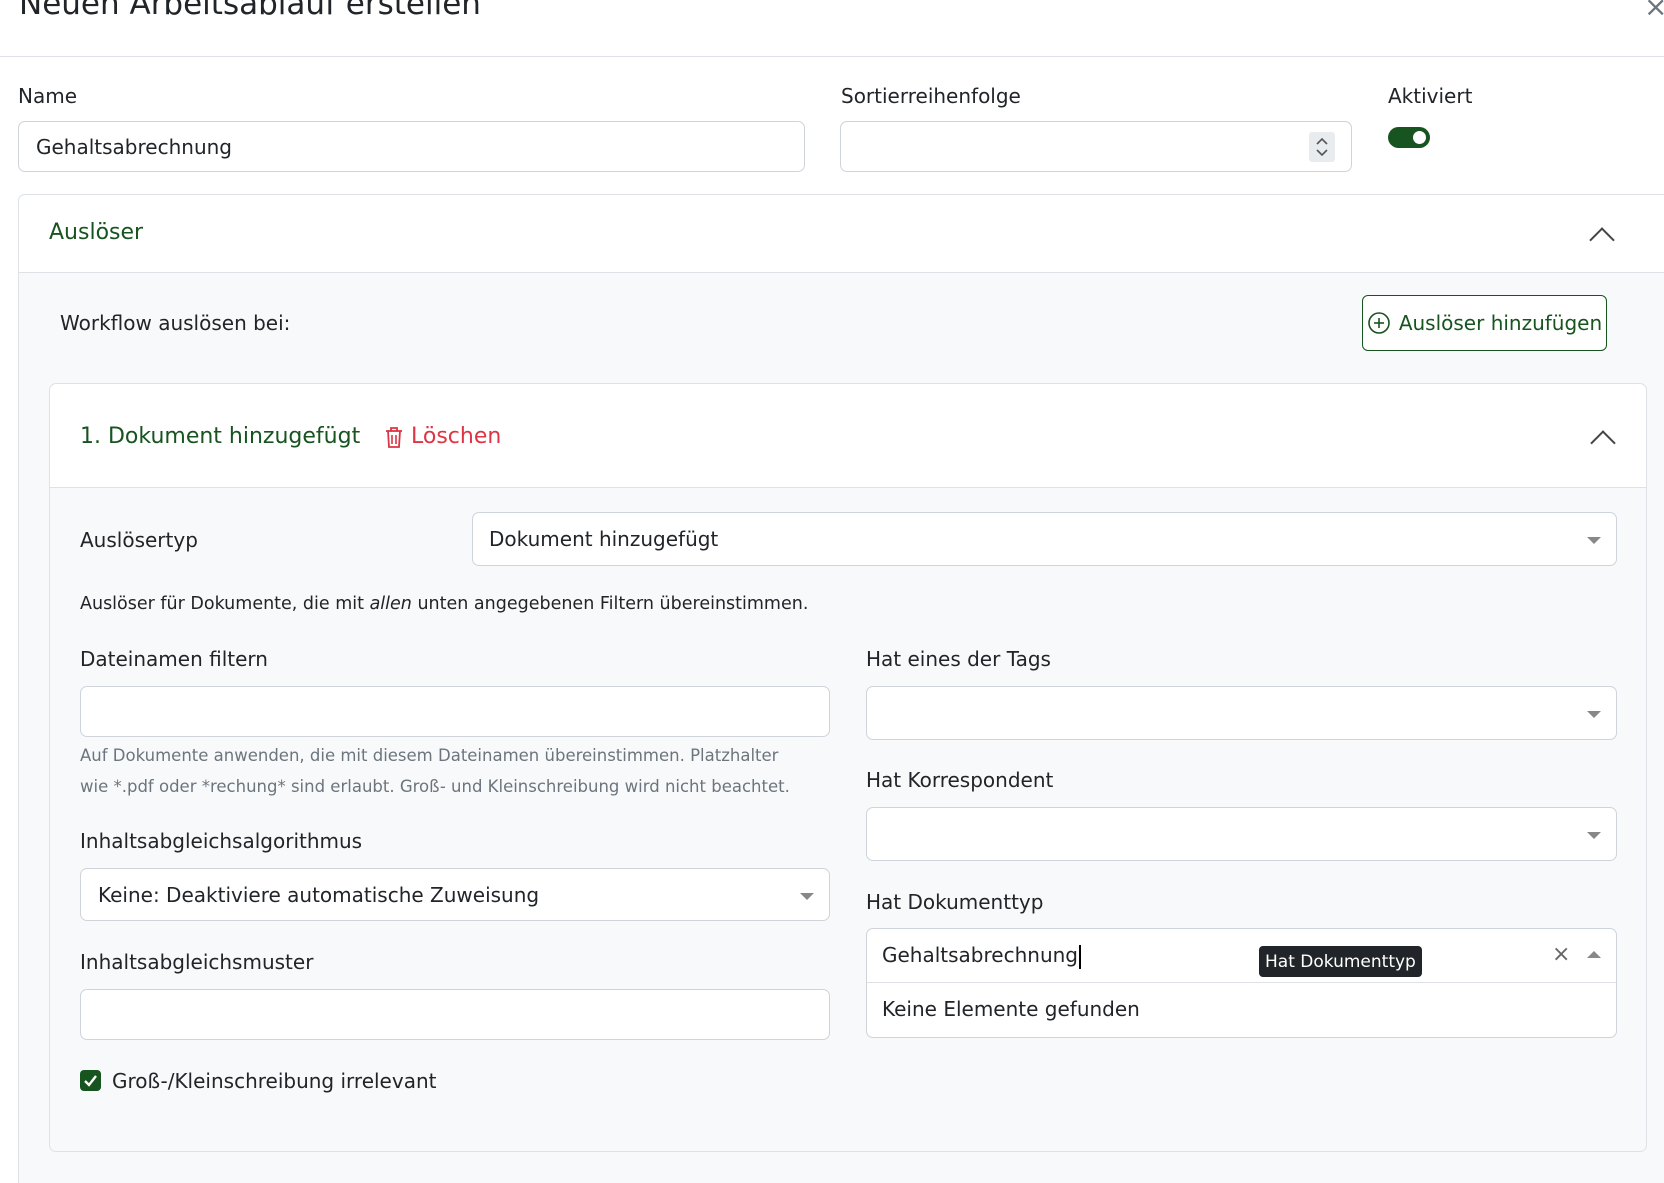  I want to click on name-input: Gehaltsabrechnung, so click(411, 146).